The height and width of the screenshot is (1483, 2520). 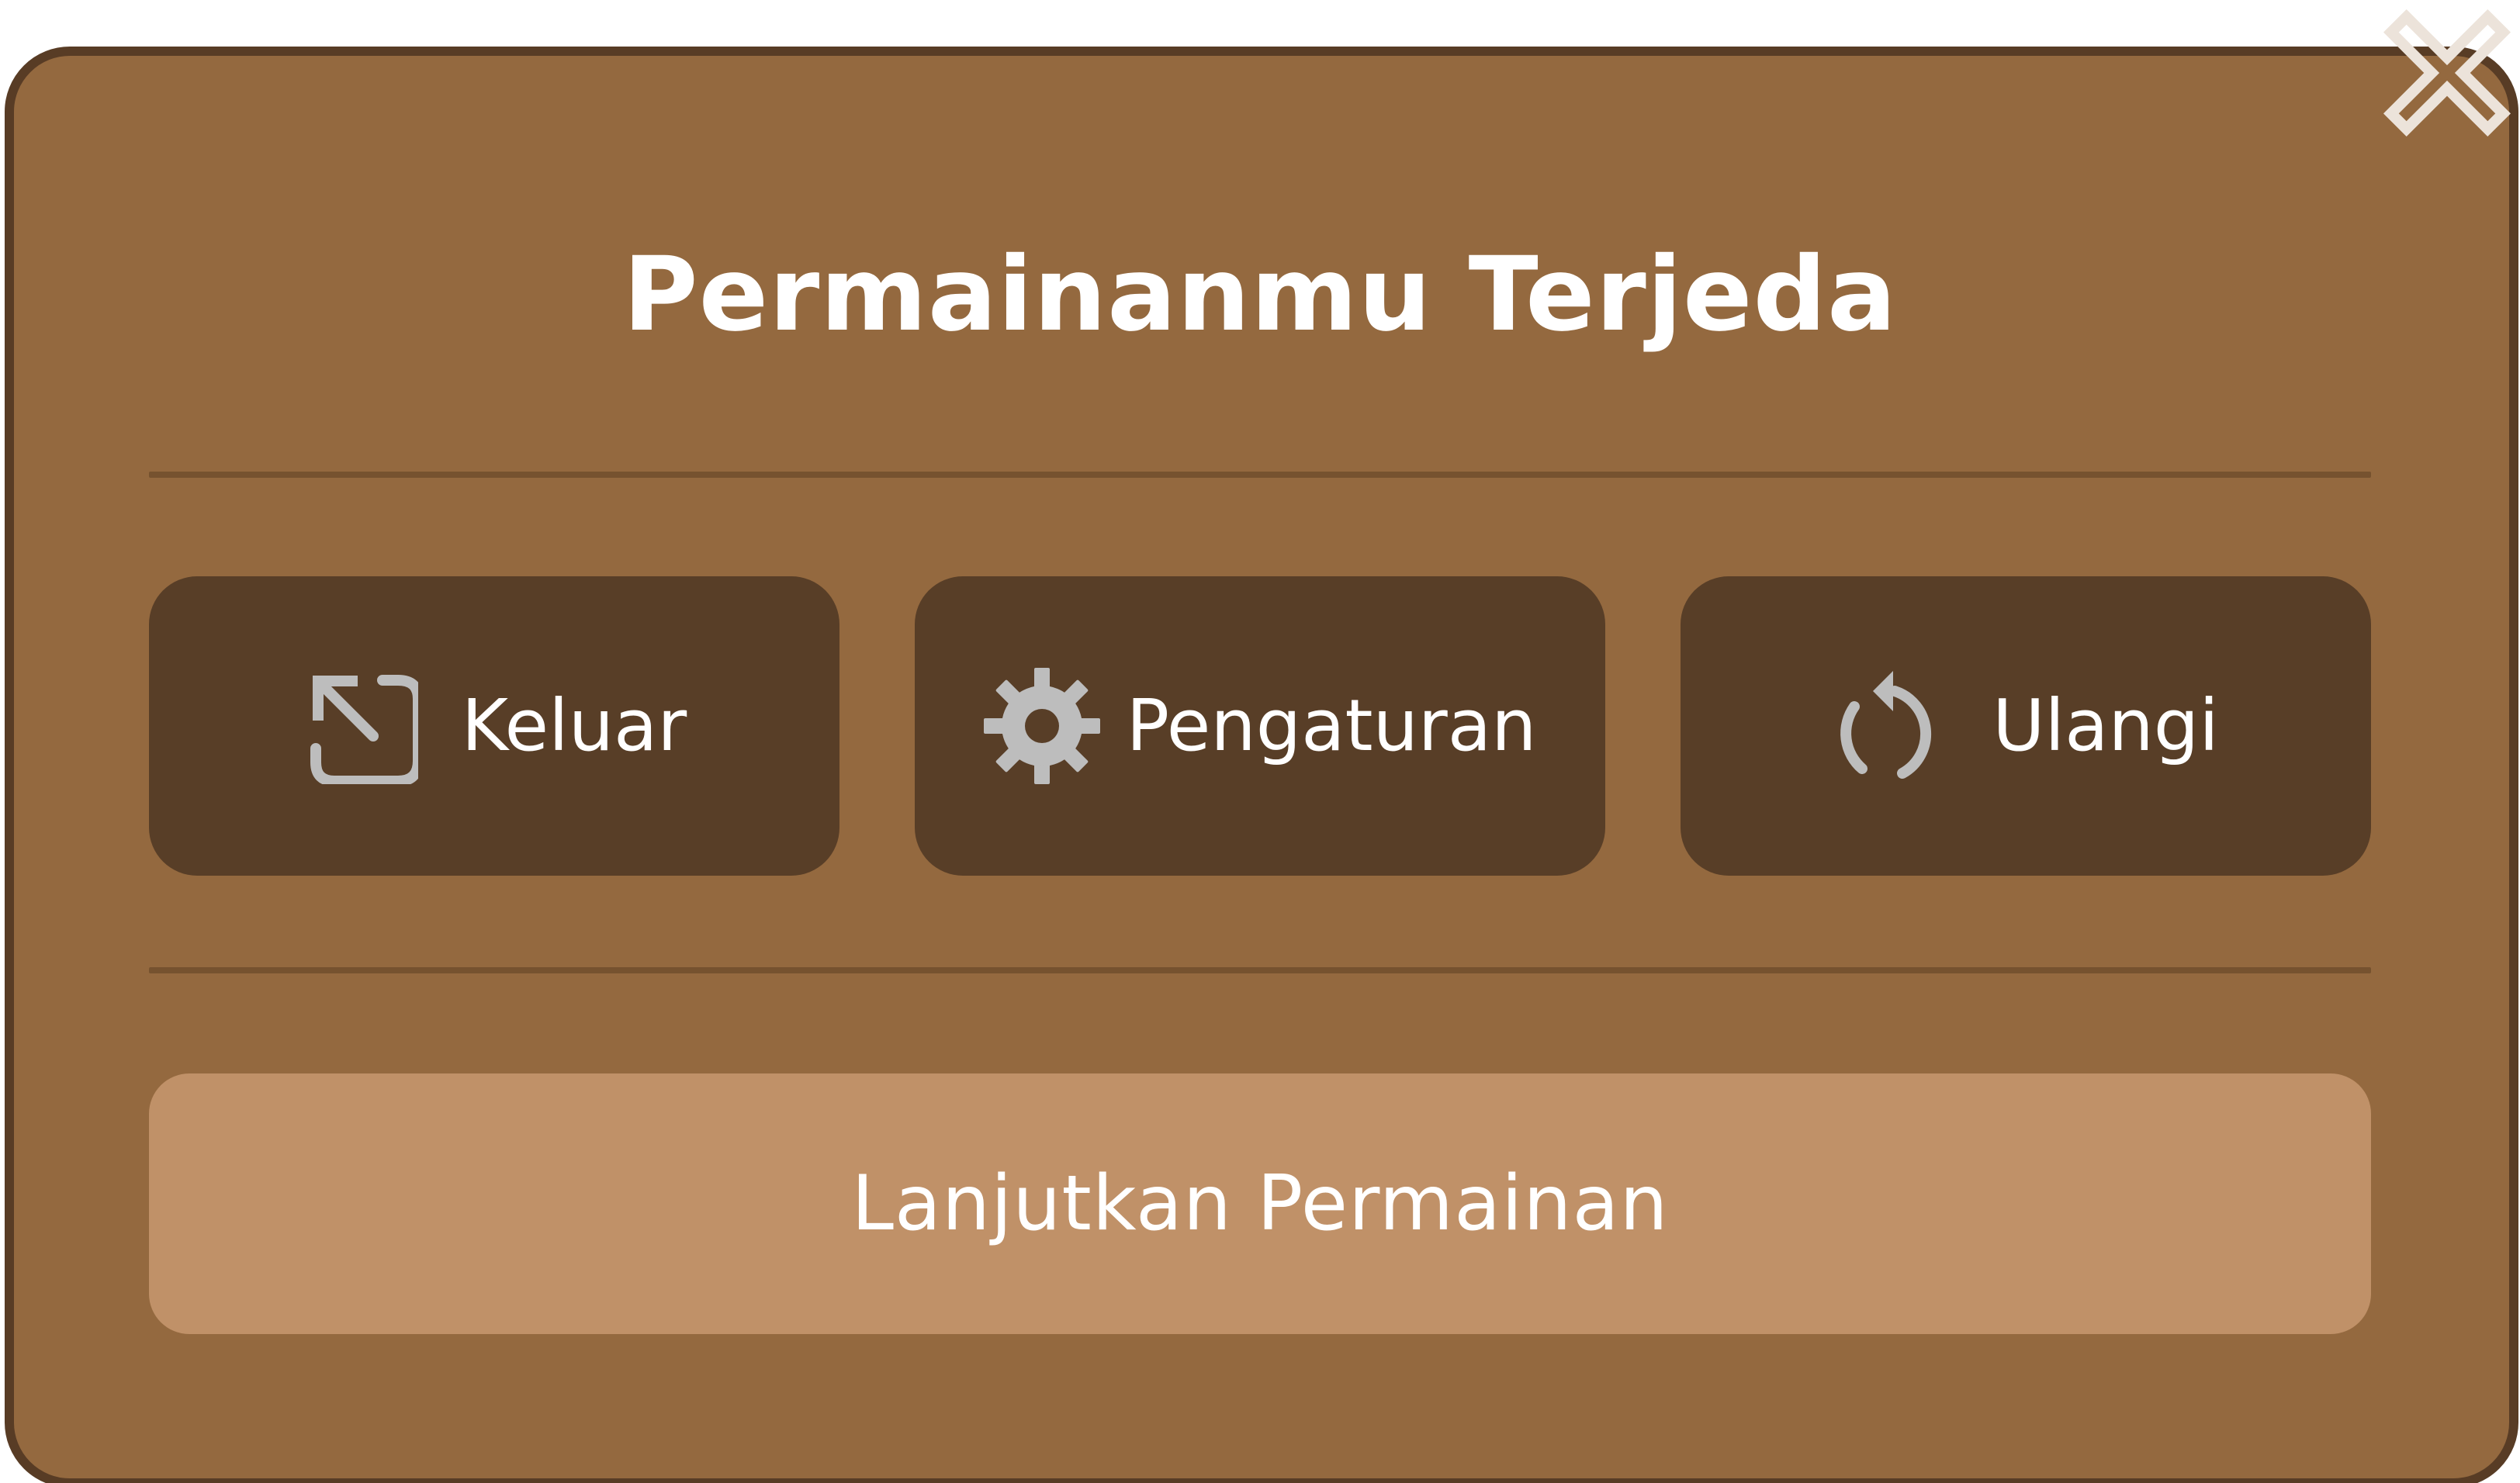 I want to click on exit-arrow-icon, so click(x=360, y=726).